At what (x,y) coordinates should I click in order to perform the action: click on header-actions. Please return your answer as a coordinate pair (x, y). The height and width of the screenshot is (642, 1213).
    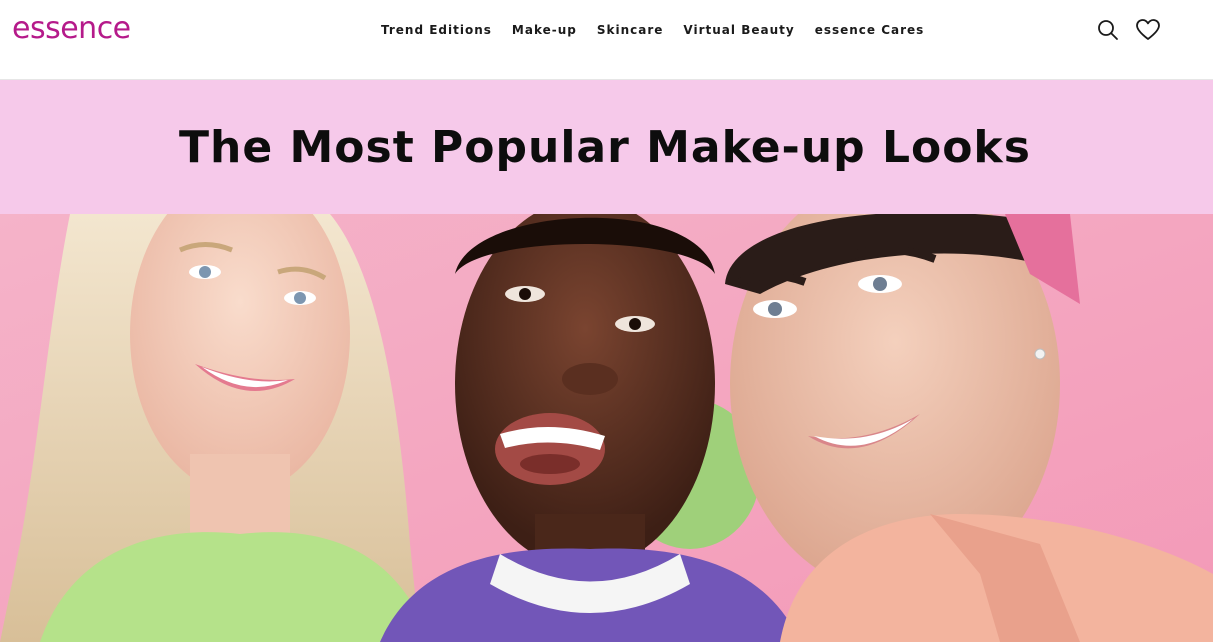
    Looking at the image, I should click on (1128, 30).